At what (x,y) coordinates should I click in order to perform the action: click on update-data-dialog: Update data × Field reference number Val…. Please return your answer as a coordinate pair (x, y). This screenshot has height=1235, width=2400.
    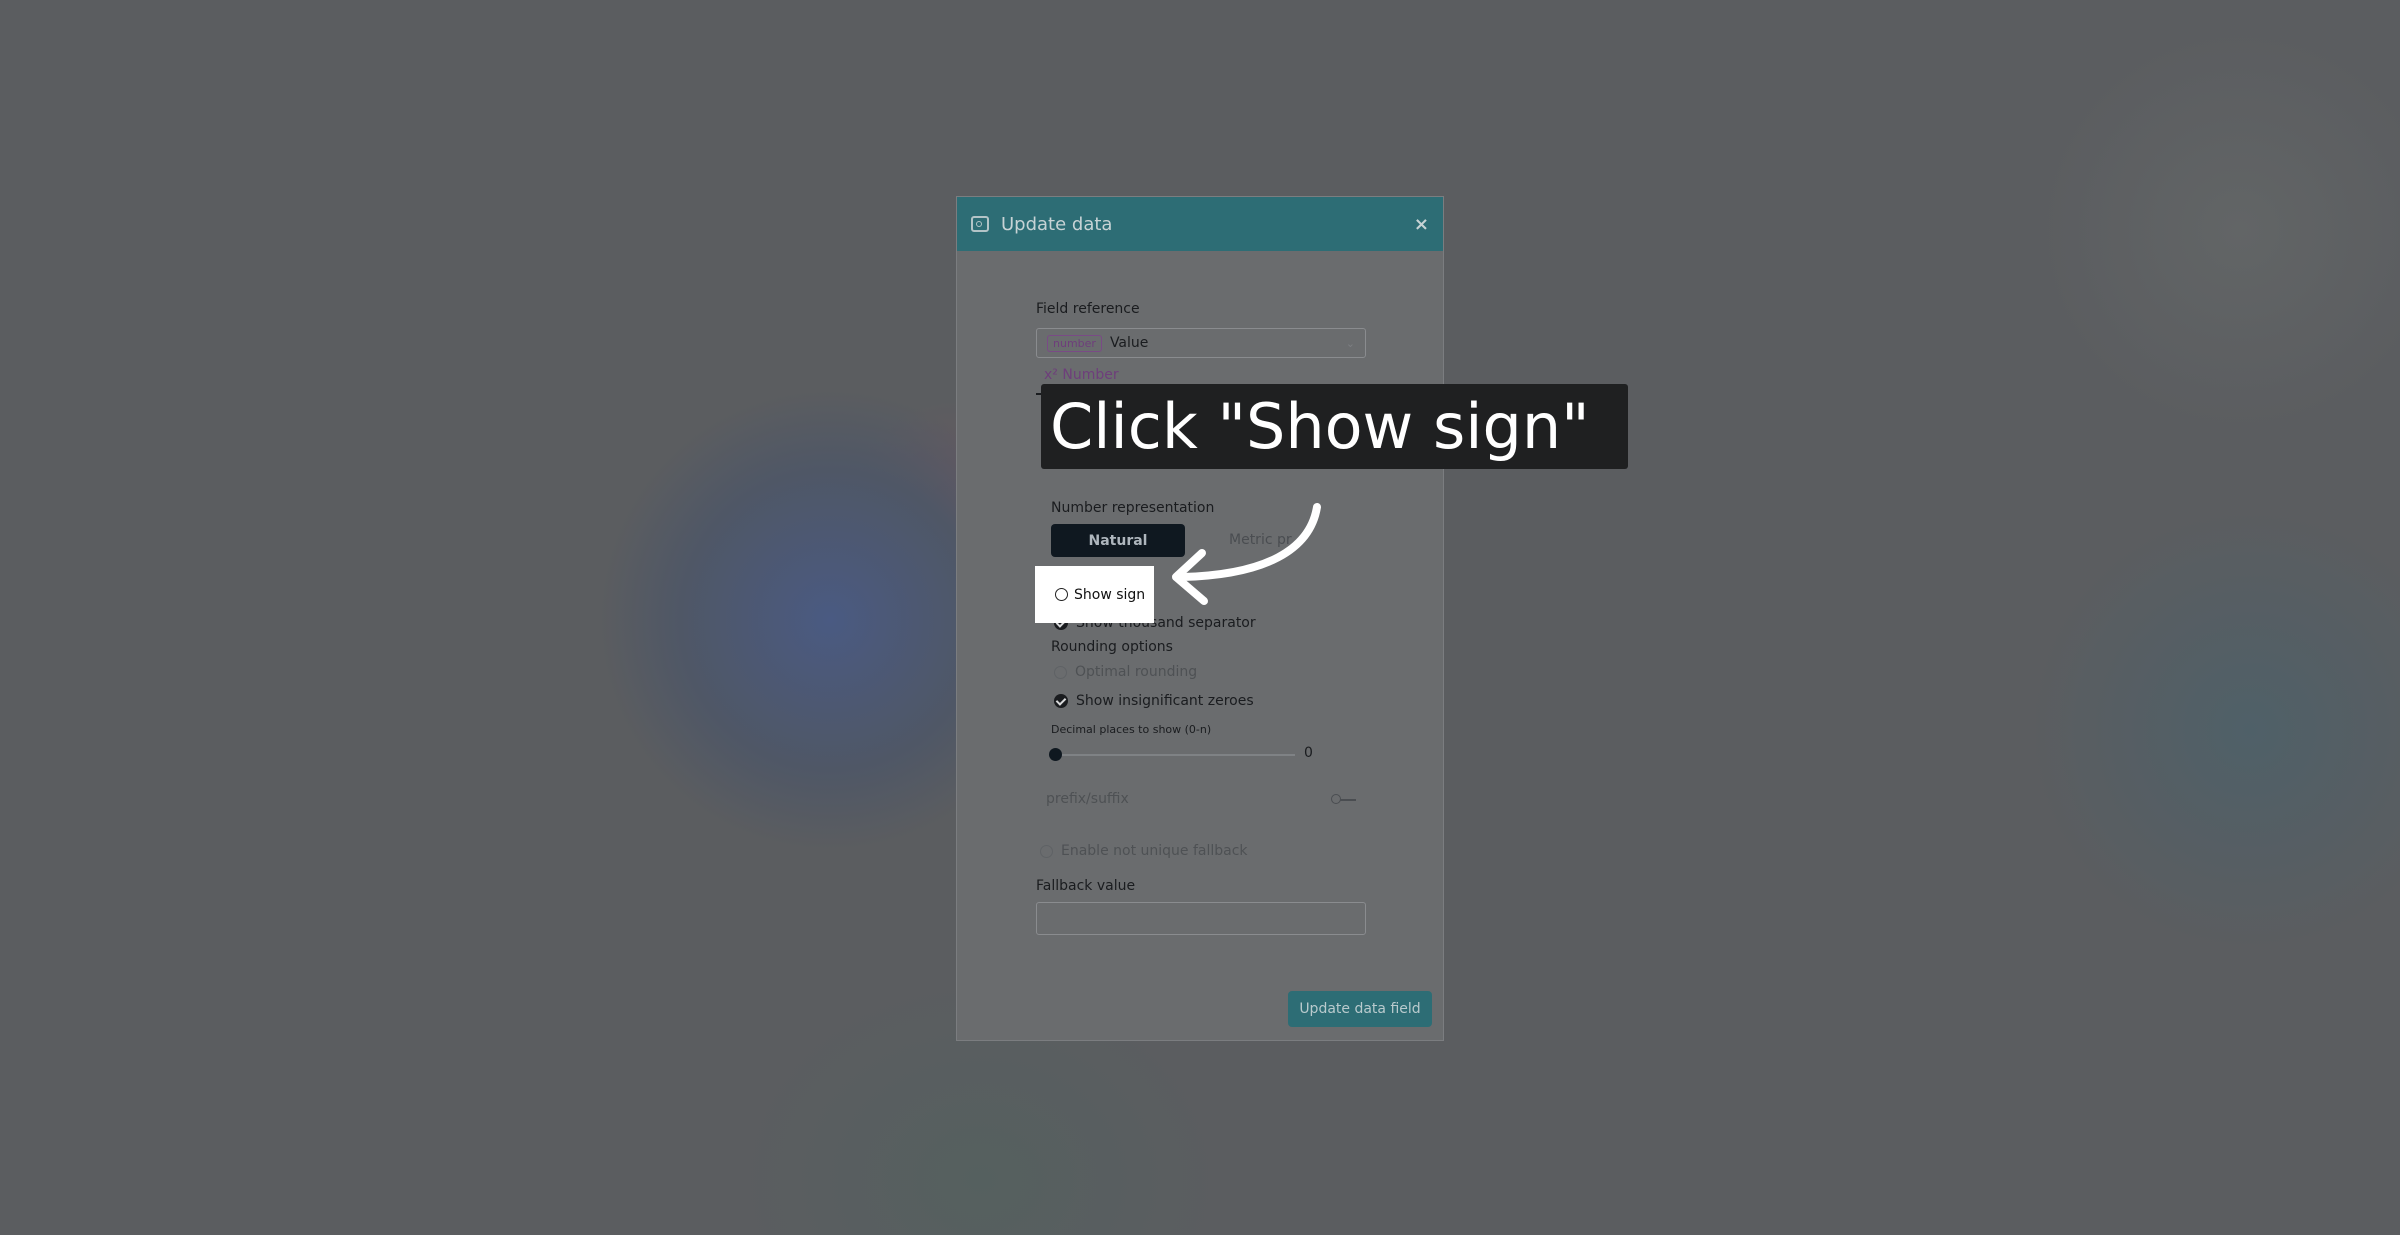
    Looking at the image, I should click on (1200, 618).